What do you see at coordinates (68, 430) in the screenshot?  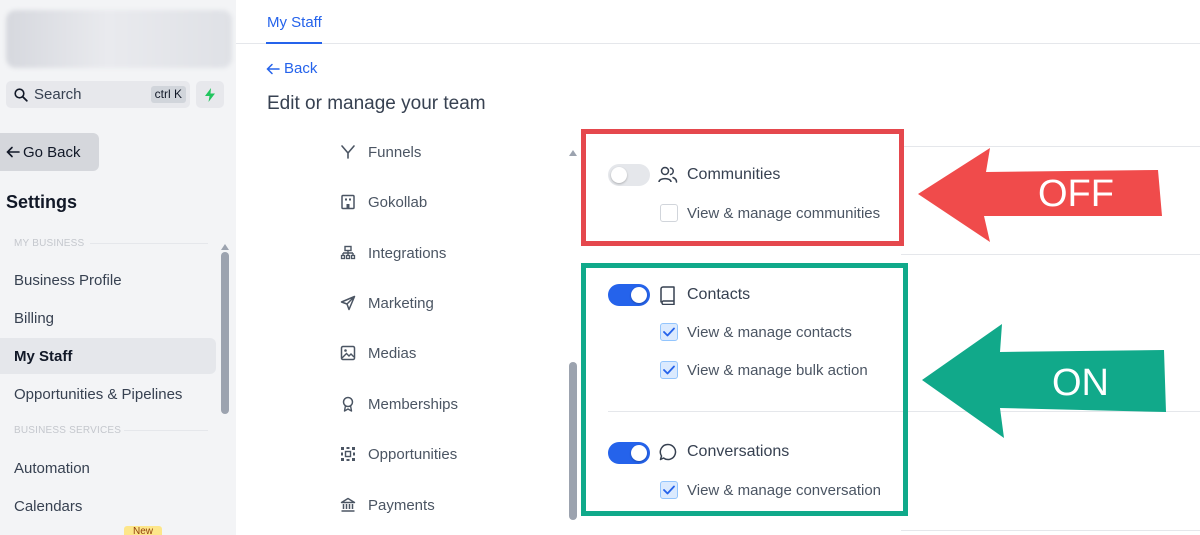 I see `section-label-business-services: BUSINESS SERVICES` at bounding box center [68, 430].